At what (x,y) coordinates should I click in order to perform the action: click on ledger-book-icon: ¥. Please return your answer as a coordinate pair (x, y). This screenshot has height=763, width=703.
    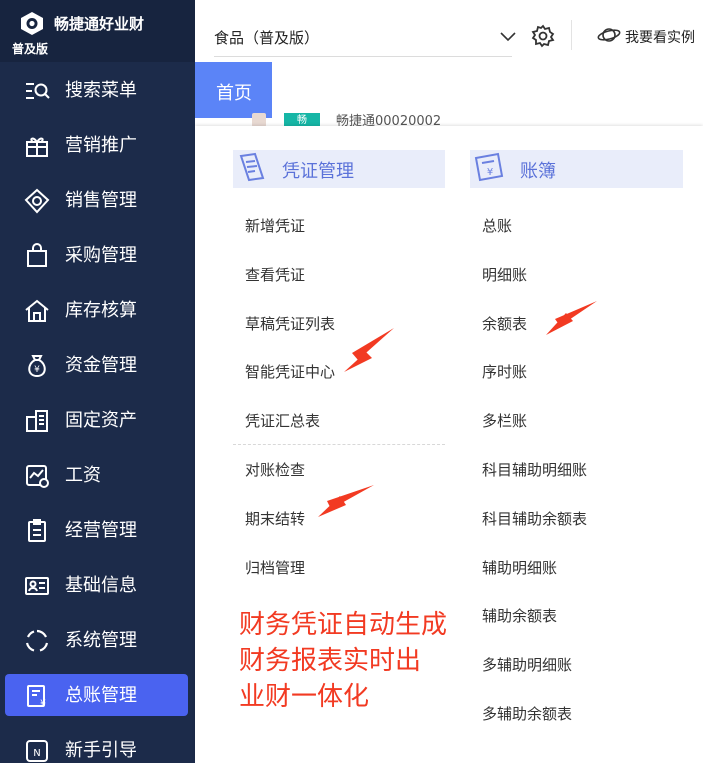
    Looking at the image, I should click on (489, 167).